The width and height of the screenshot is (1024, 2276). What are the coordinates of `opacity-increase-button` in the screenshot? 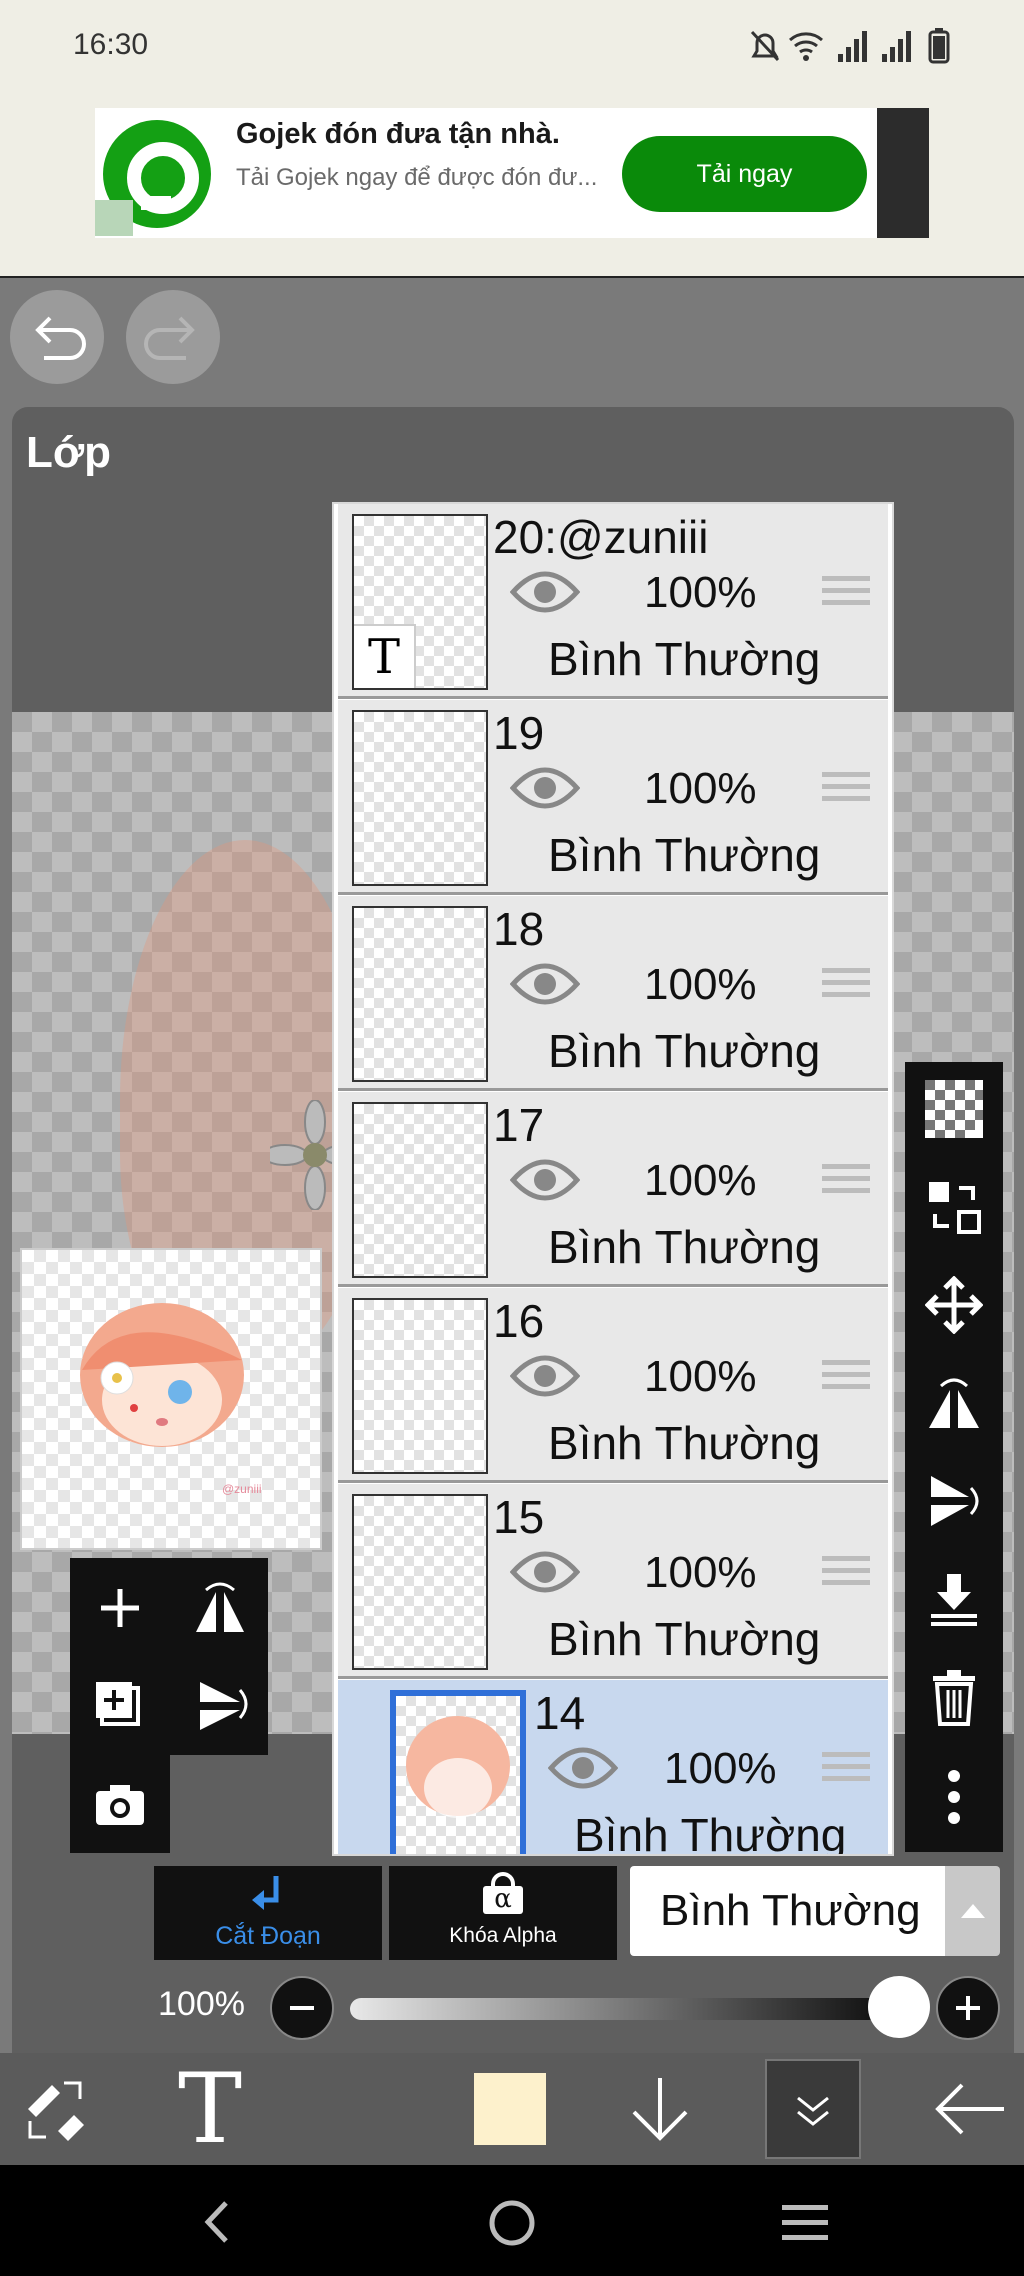 It's located at (968, 2008).